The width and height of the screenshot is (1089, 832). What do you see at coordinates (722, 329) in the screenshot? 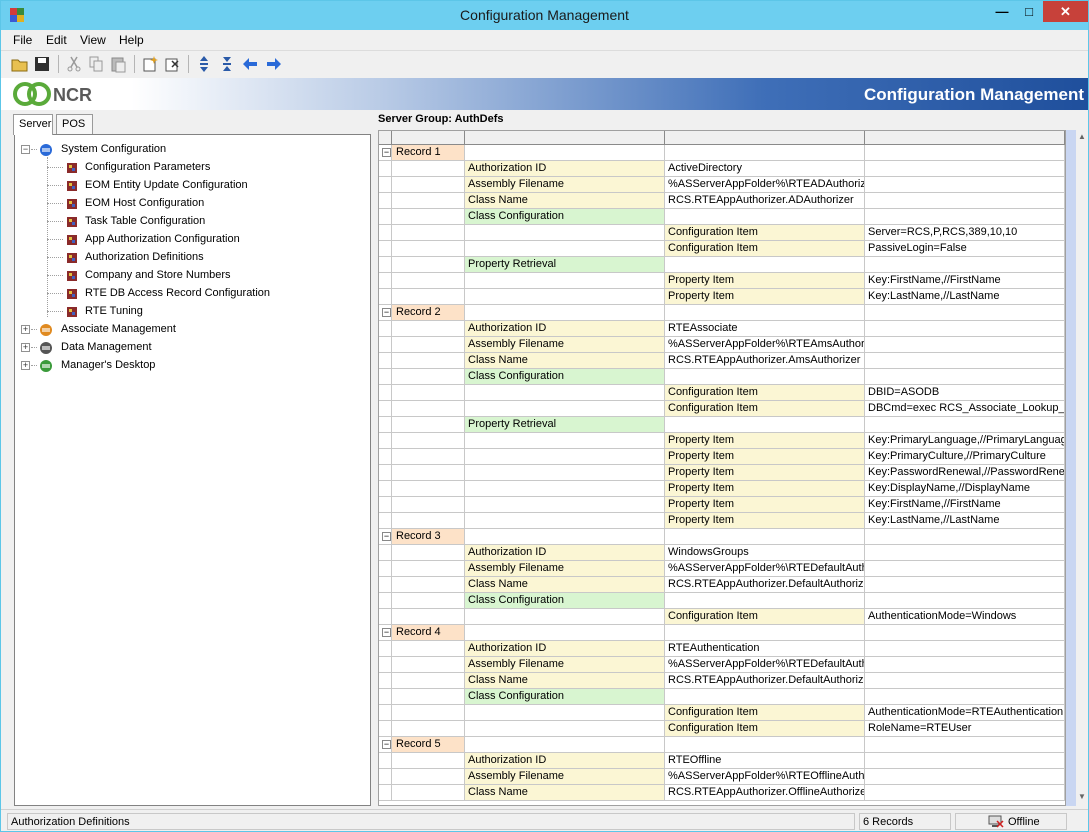
I see `table-row: Authorization ID RTEAssociate` at bounding box center [722, 329].